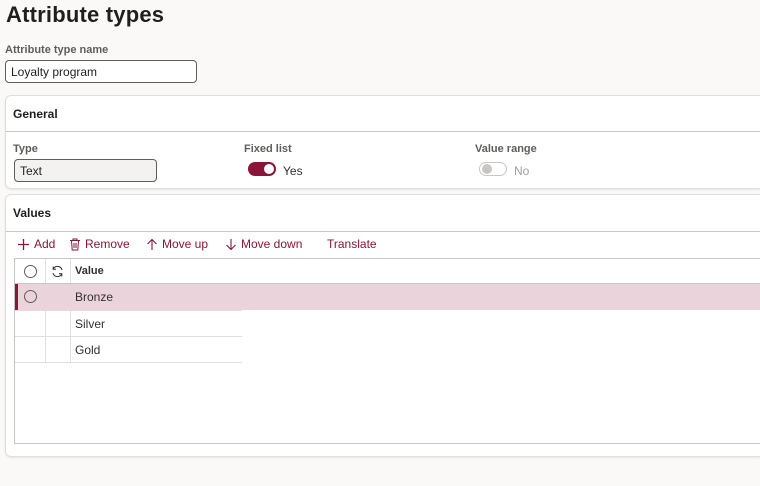 This screenshot has height=486, width=760. I want to click on value-range-state: No, so click(522, 171).